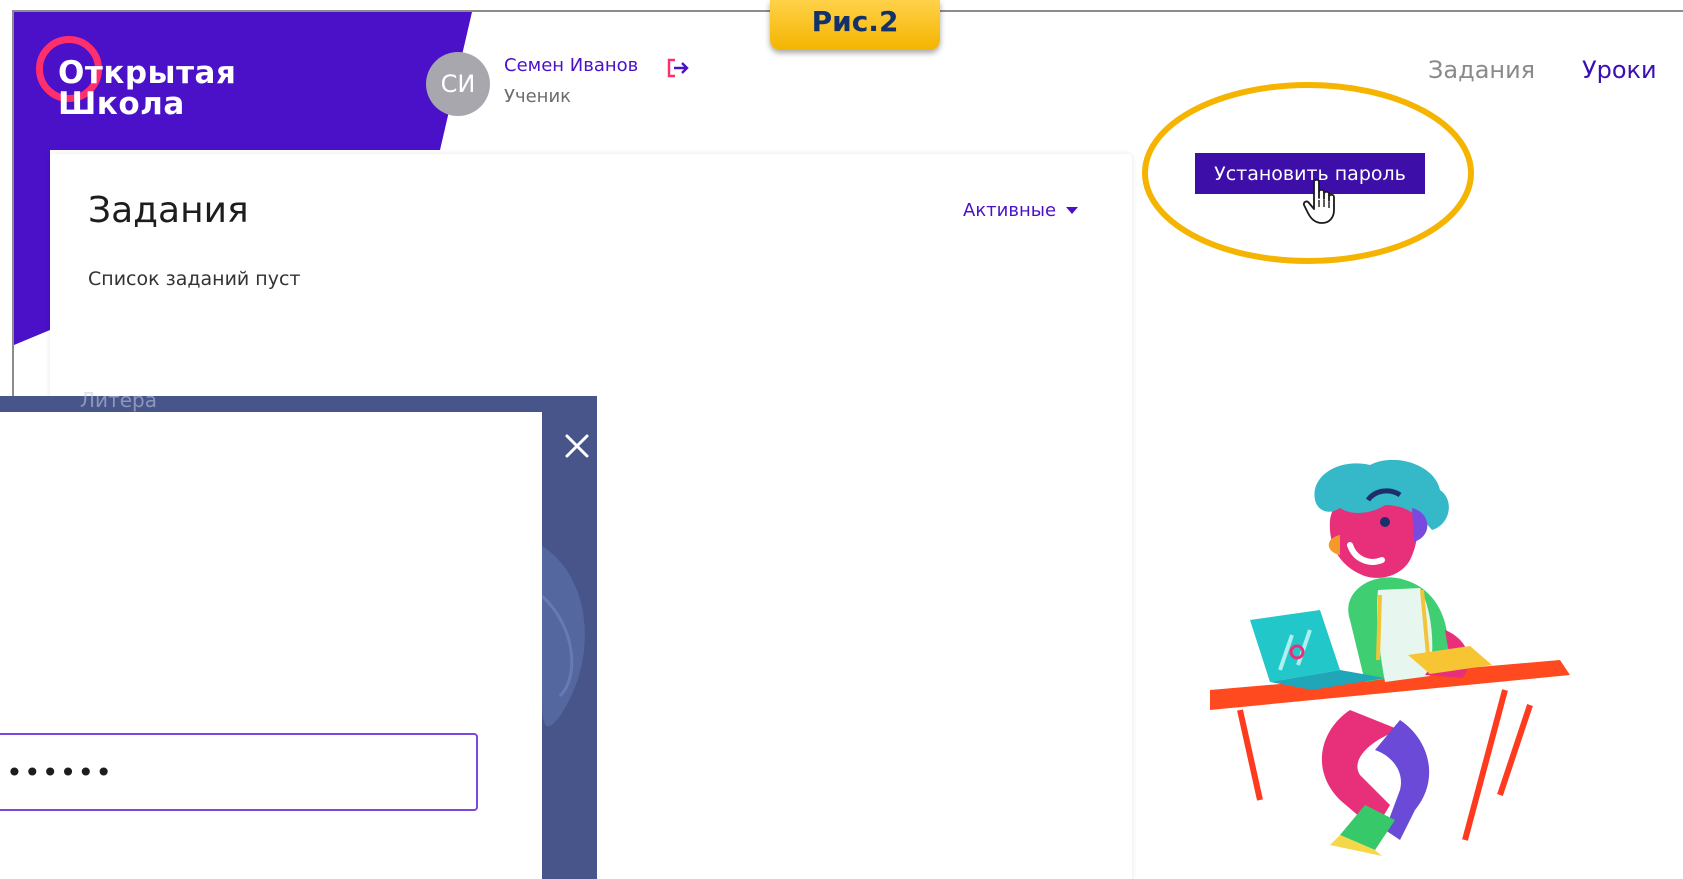  What do you see at coordinates (577, 446) in the screenshot?
I see `close-icon` at bounding box center [577, 446].